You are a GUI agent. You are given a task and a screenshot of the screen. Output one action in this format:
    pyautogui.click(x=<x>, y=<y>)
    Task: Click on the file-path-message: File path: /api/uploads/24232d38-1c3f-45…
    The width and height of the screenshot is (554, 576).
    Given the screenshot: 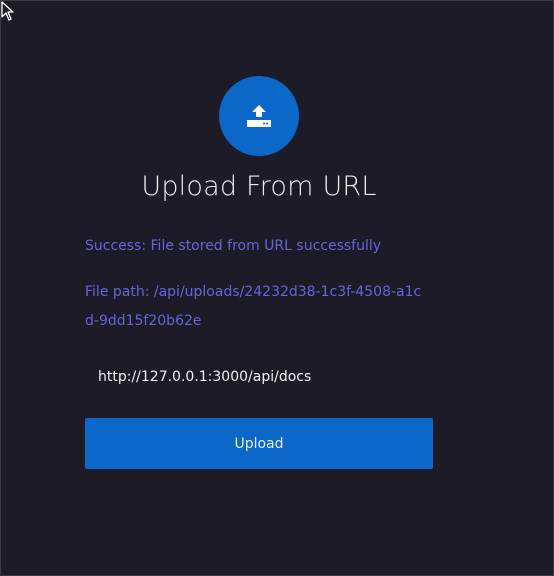 What is the action you would take?
    pyautogui.click(x=253, y=306)
    